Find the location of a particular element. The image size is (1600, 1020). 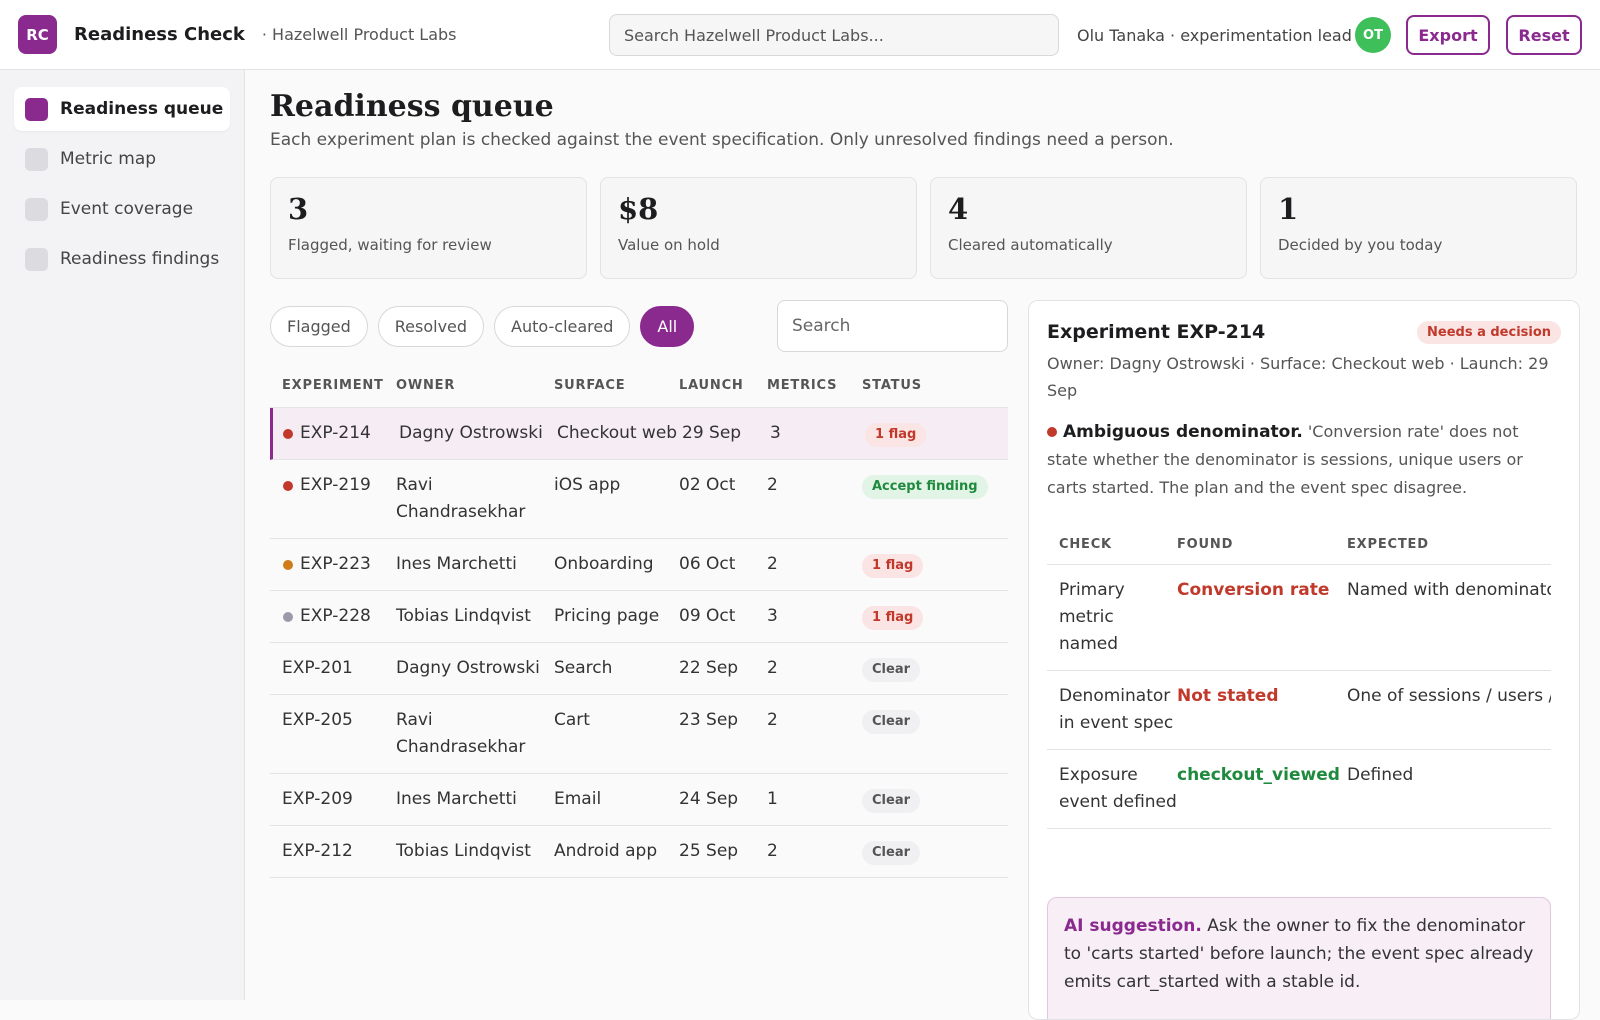

avatar: OT is located at coordinates (1373, 35).